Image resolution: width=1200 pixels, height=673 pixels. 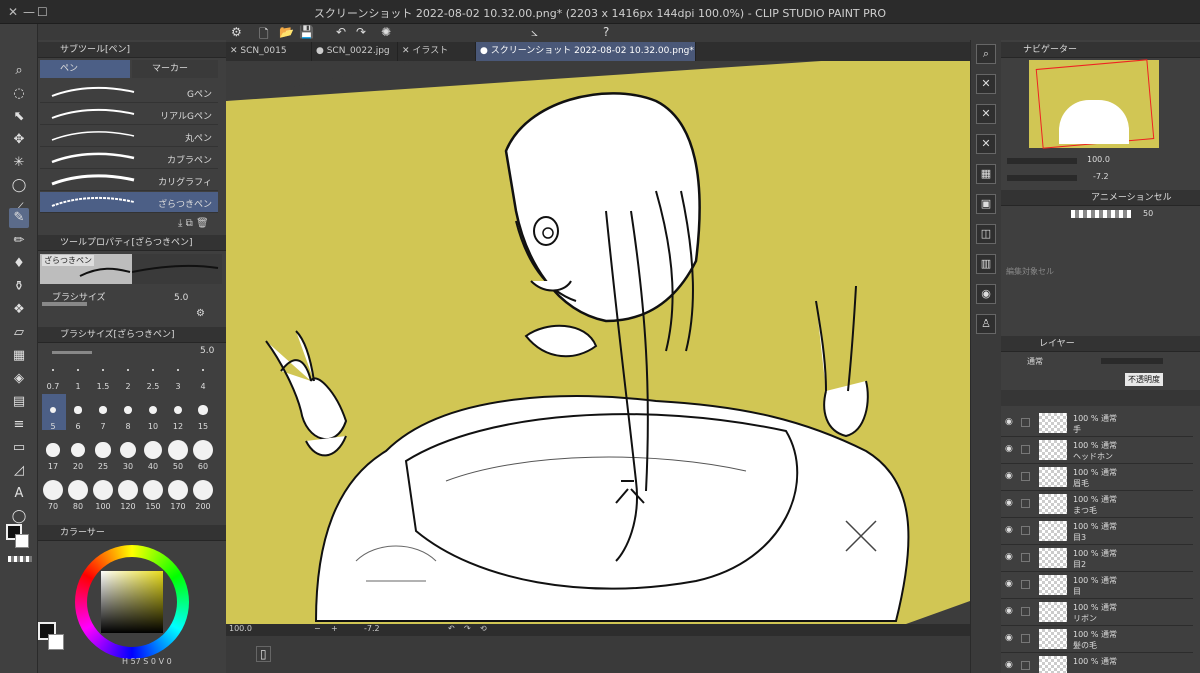 I want to click on layer-row: ◉ 100 % 通常 ヘッドホン, so click(x=1097, y=450).